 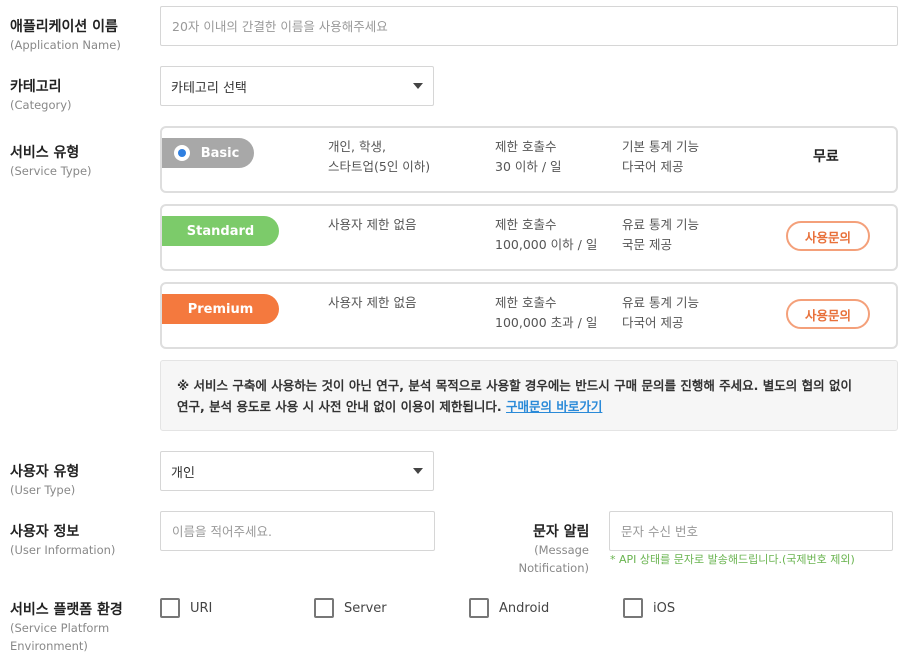 What do you see at coordinates (546, 313) in the screenshot?
I see `plan-calls-premium: 제한 호출수 100,000 초과 / 일` at bounding box center [546, 313].